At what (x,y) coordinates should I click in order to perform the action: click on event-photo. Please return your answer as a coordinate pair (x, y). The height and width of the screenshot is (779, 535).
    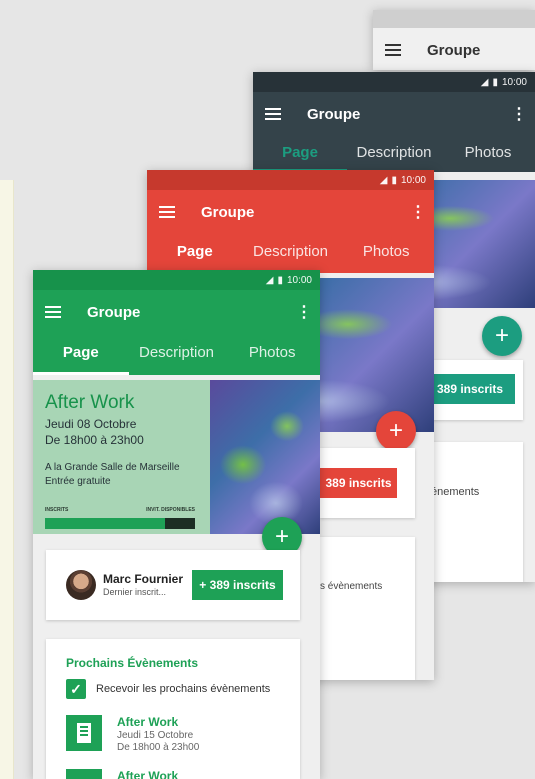
    Looking at the image, I should click on (265, 457).